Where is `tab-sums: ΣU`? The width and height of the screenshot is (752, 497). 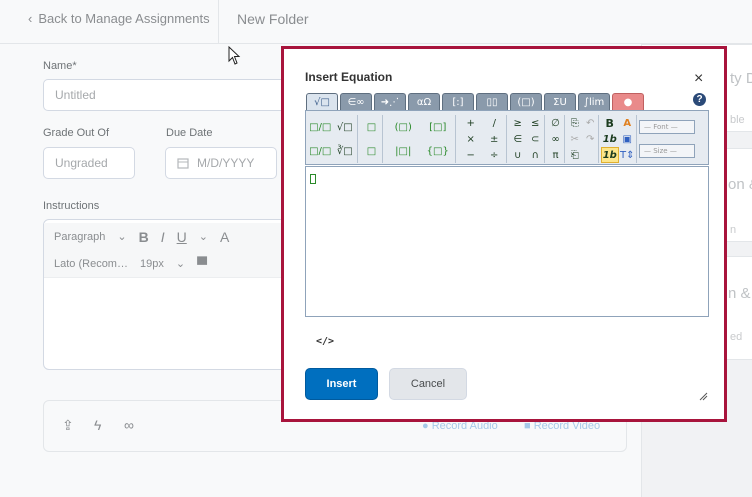
tab-sums: ΣU is located at coordinates (560, 101).